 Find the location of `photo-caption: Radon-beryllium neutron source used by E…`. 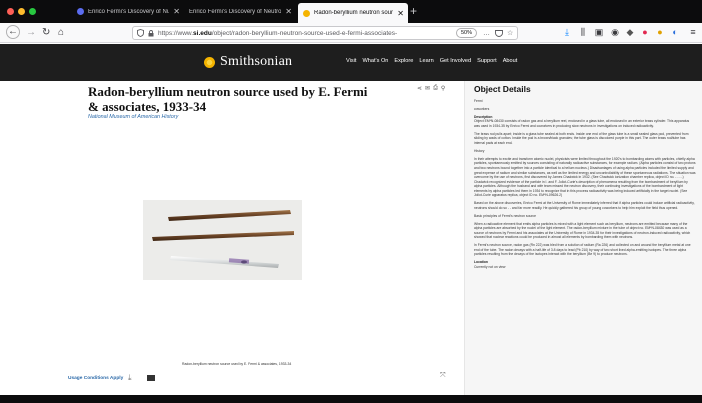

photo-caption: Radon-beryllium neutron source used by E… is located at coordinates (237, 364).